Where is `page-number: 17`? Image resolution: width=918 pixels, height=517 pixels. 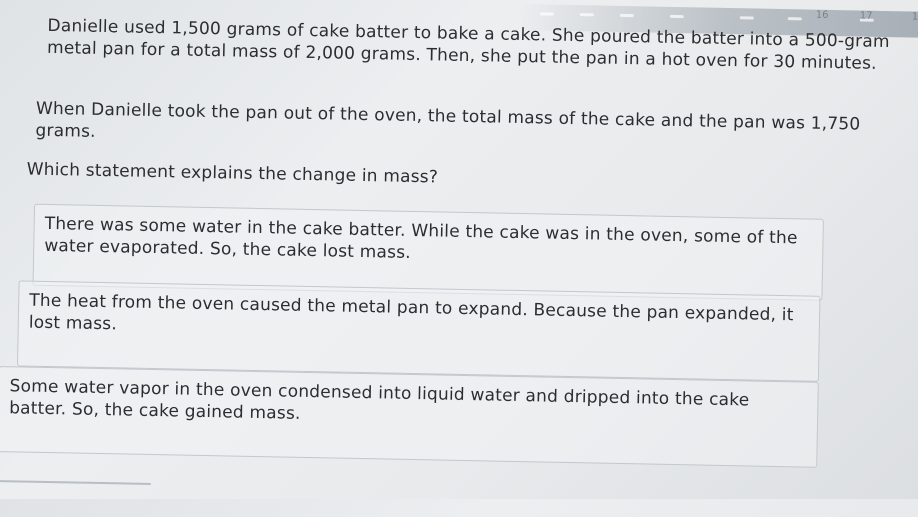
page-number: 17 is located at coordinates (866, 16).